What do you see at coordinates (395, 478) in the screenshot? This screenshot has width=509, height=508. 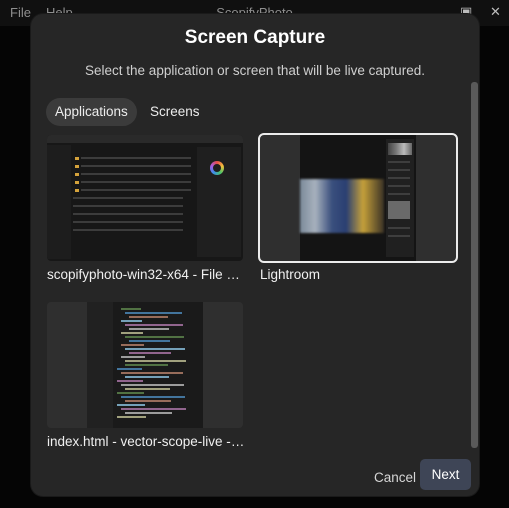 I see `cancel-button: Cancel` at bounding box center [395, 478].